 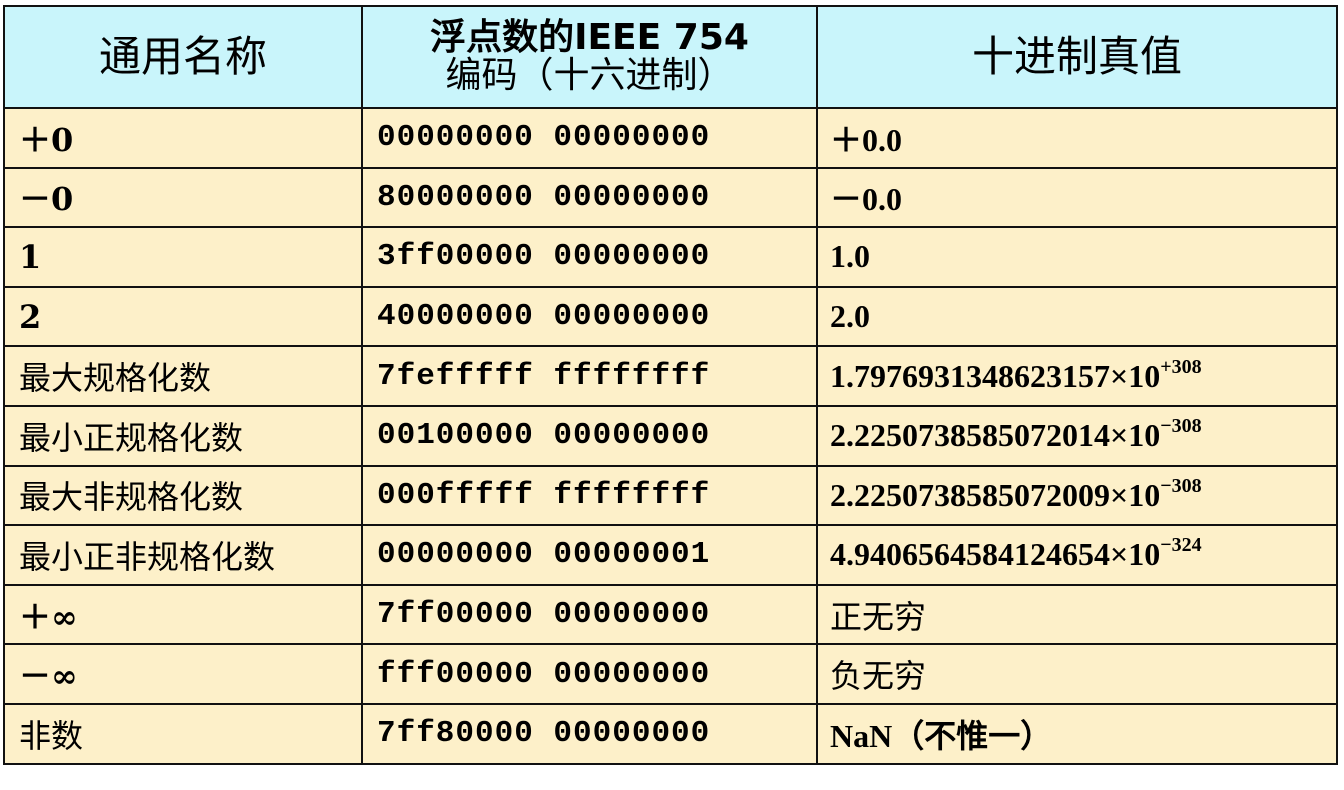 What do you see at coordinates (1077, 138) in the screenshot?
I see `row-decimal-value-cell: ＋0.0` at bounding box center [1077, 138].